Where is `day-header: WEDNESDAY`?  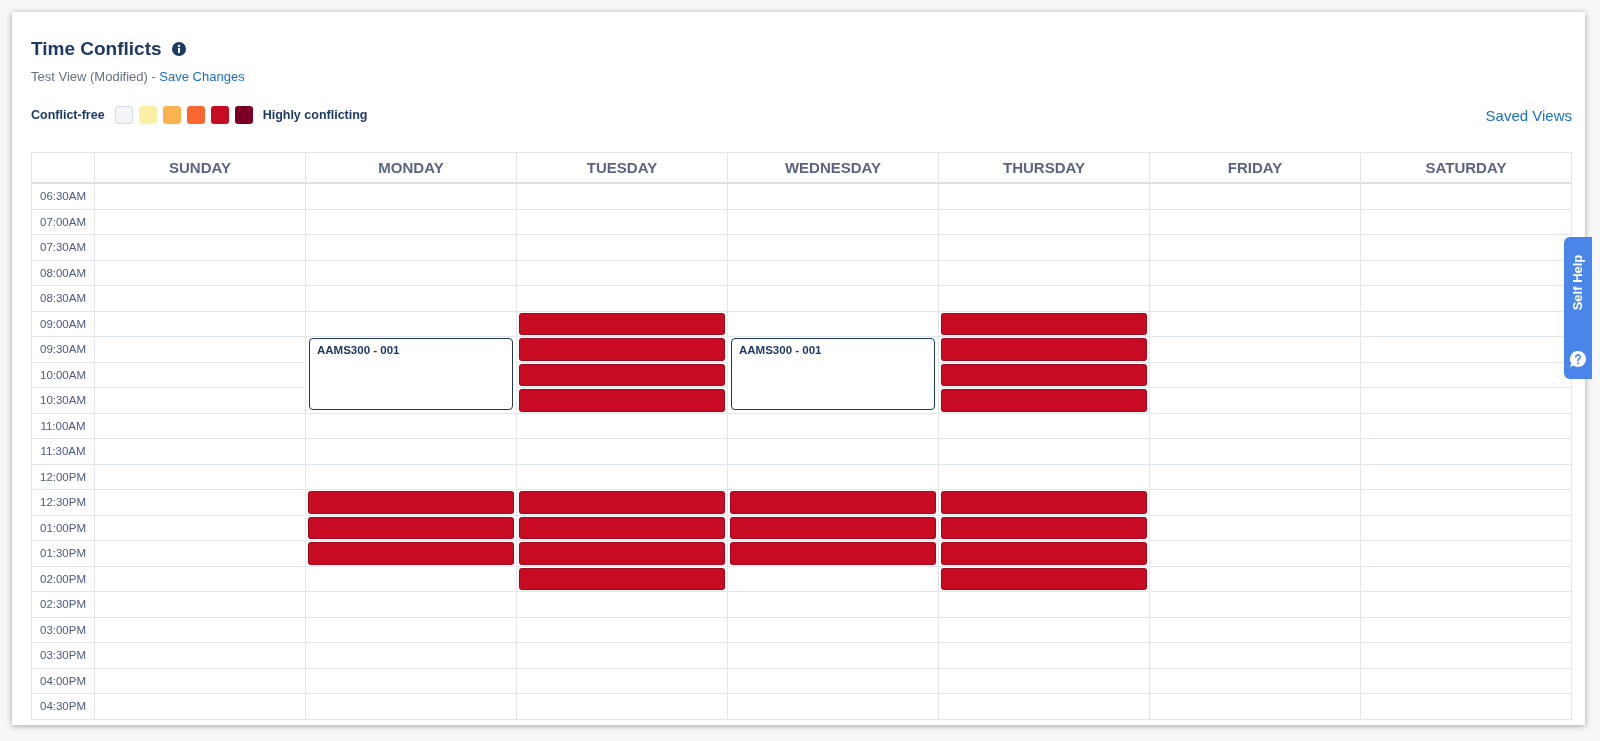 day-header: WEDNESDAY is located at coordinates (833, 168).